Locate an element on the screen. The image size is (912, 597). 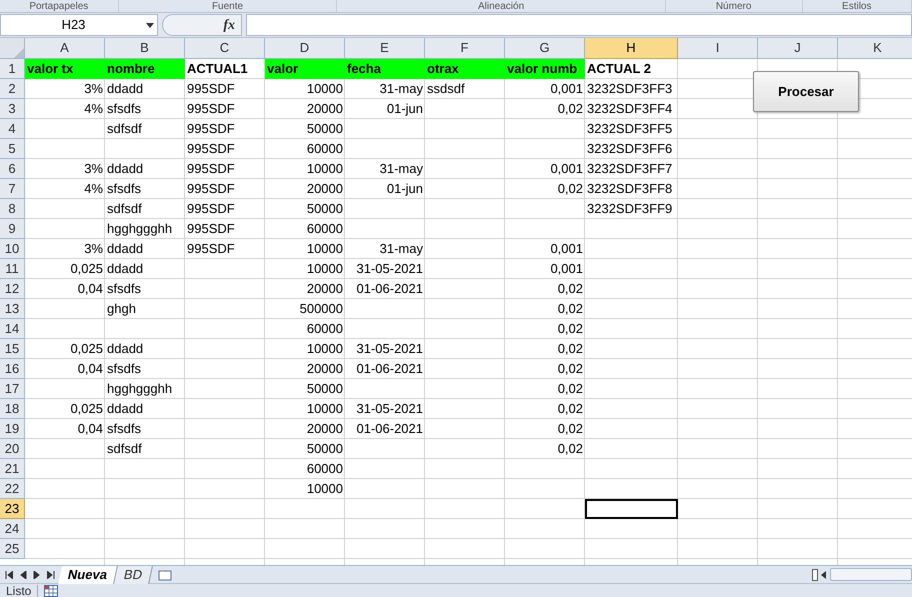
row-header: 13 is located at coordinates (12, 309).